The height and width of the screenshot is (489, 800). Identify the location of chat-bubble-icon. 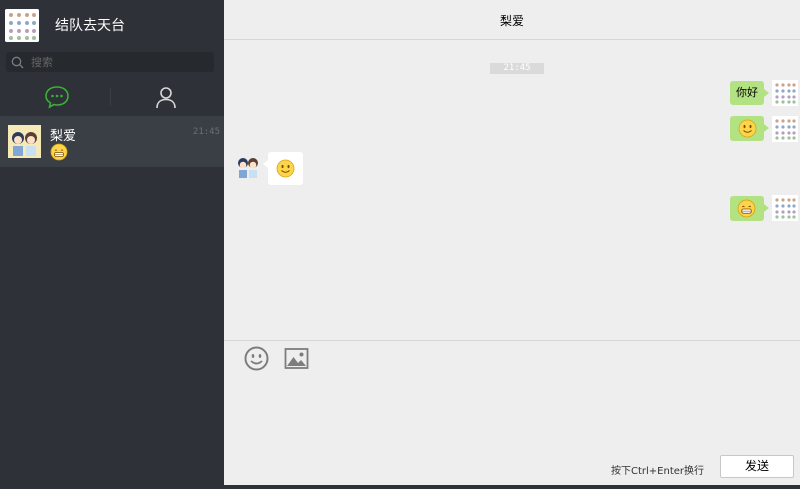
(57, 97).